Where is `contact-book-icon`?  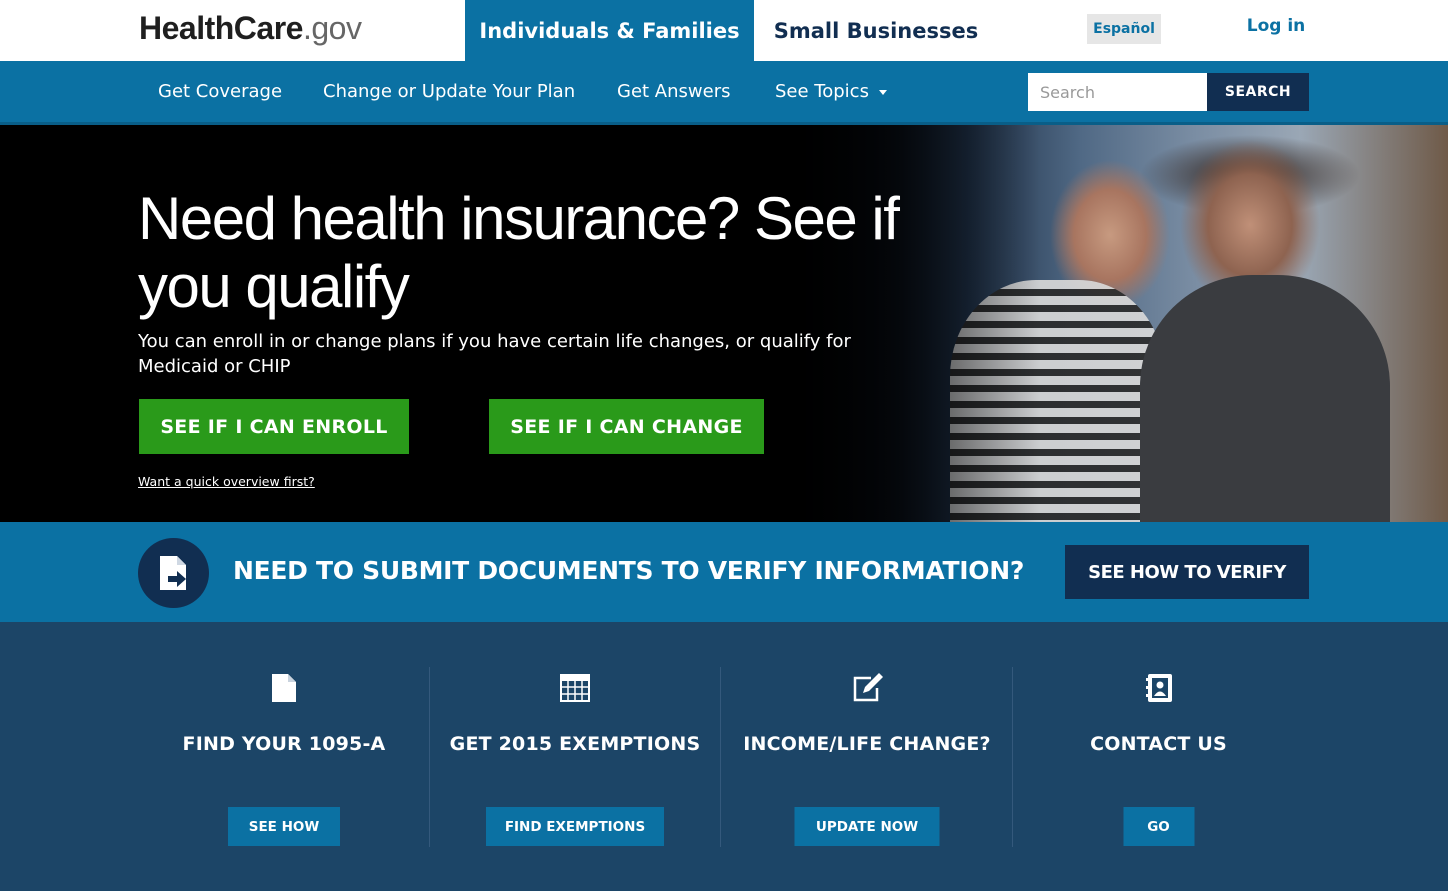
contact-book-icon is located at coordinates (1159, 688).